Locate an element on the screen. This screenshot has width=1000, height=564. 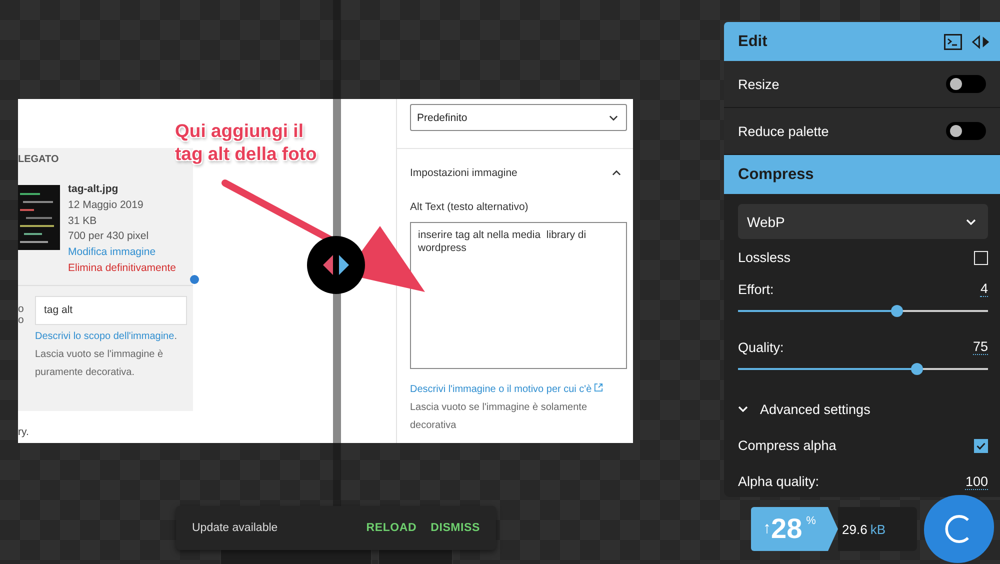
describe-link: Descrivi l'immagine o il motivo per cui c'è is located at coordinates (501, 389).